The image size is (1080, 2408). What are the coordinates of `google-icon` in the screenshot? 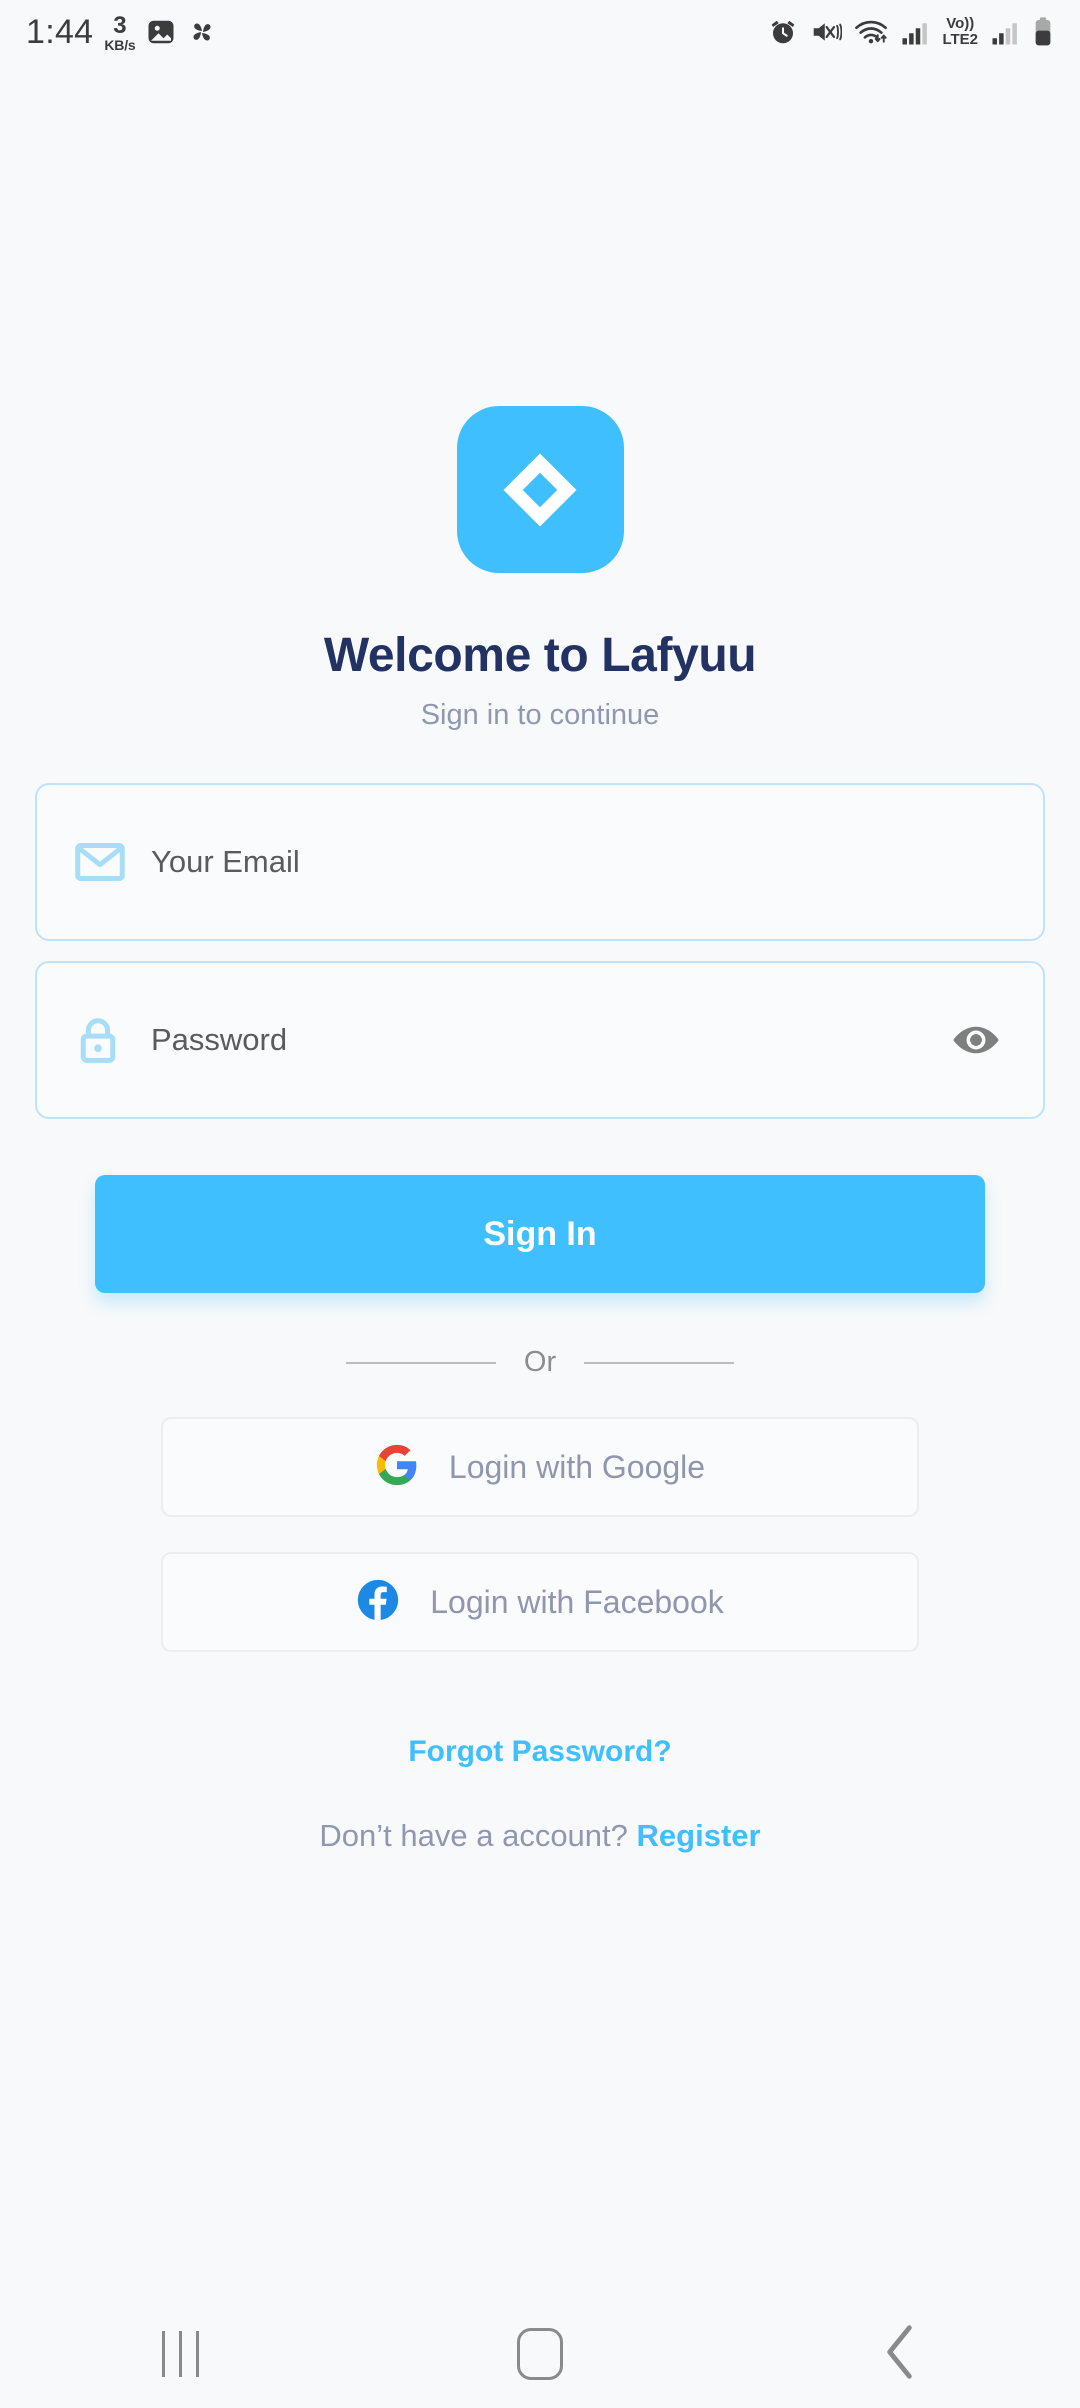 It's located at (397, 1467).